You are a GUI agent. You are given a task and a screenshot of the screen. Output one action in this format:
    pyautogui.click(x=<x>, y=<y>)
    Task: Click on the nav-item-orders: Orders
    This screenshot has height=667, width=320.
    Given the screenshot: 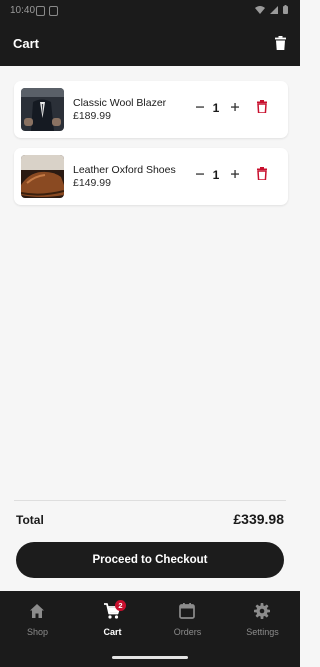 What is the action you would take?
    pyautogui.click(x=187, y=618)
    